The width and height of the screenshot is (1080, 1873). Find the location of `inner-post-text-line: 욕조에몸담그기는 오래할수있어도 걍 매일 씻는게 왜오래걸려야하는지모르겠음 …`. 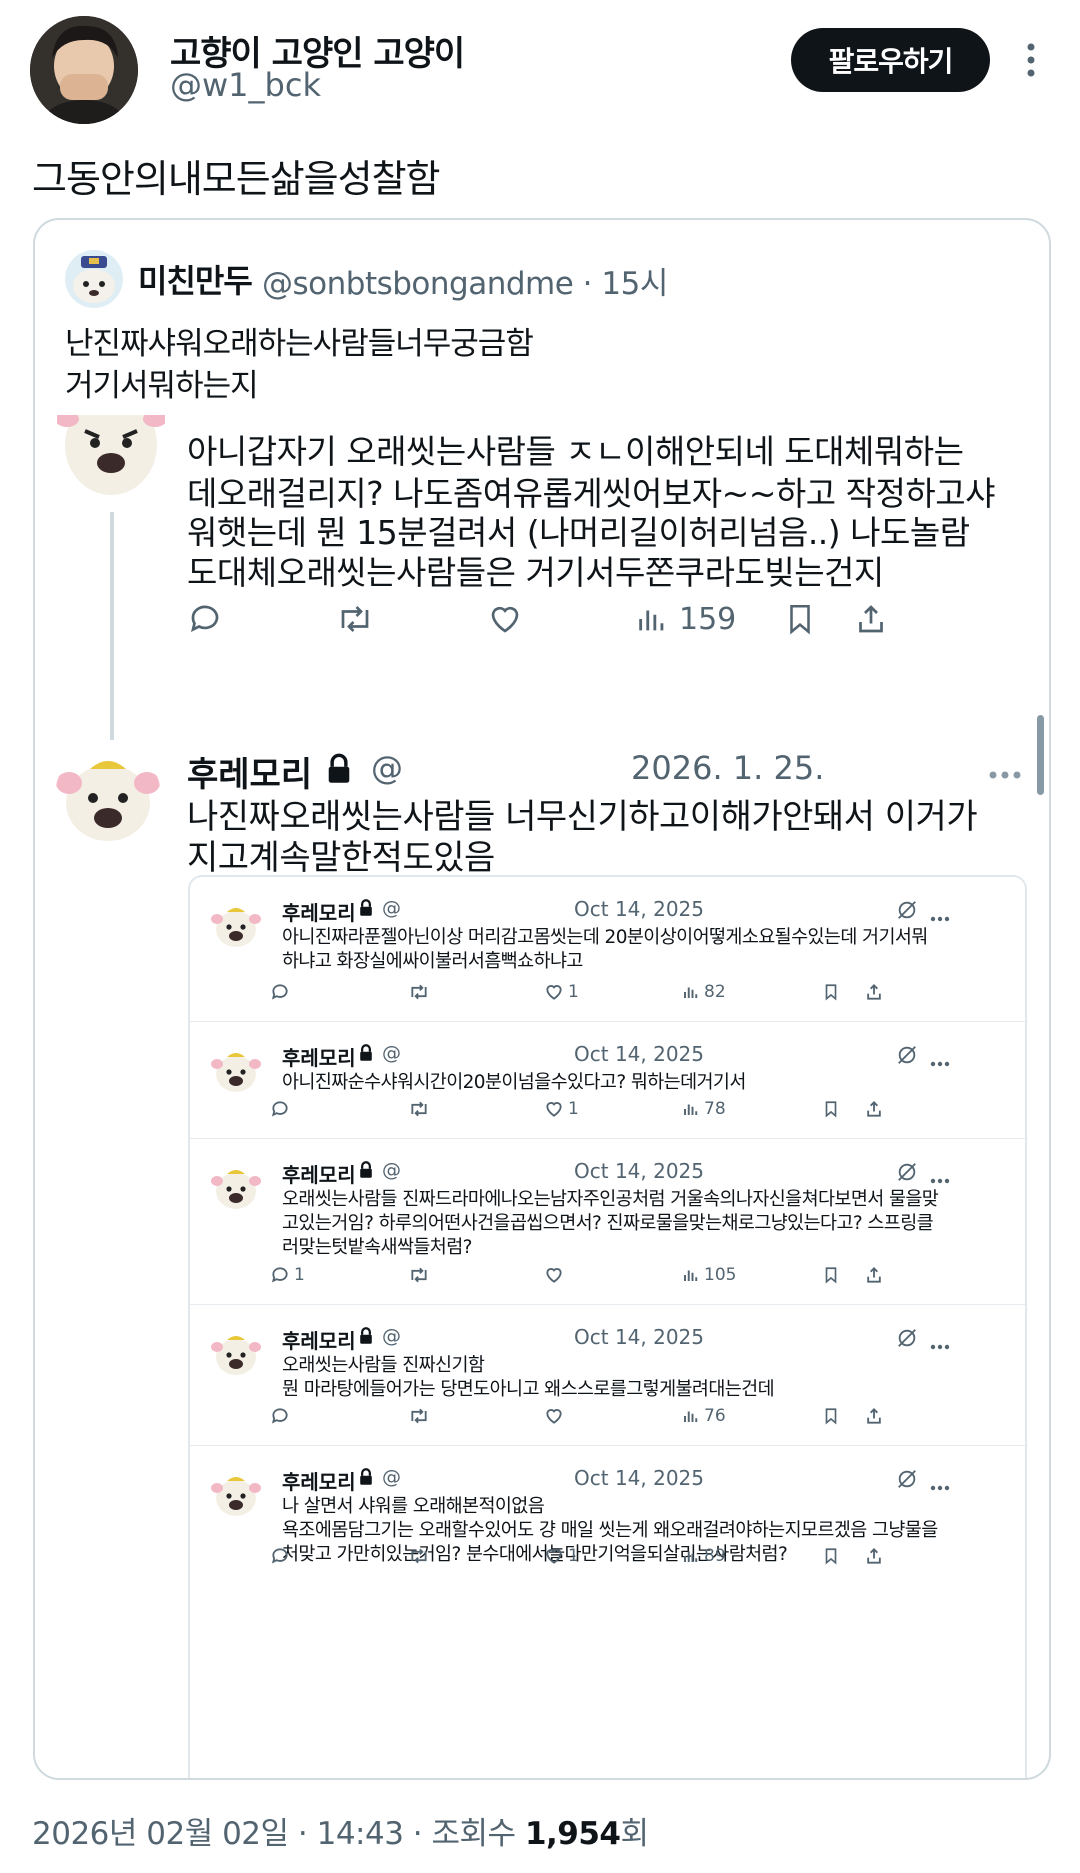

inner-post-text-line: 욕조에몸담그기는 오래할수있어도 걍 매일 씻는게 왜오래걸려야하는지모르겠음 … is located at coordinates (610, 1530).